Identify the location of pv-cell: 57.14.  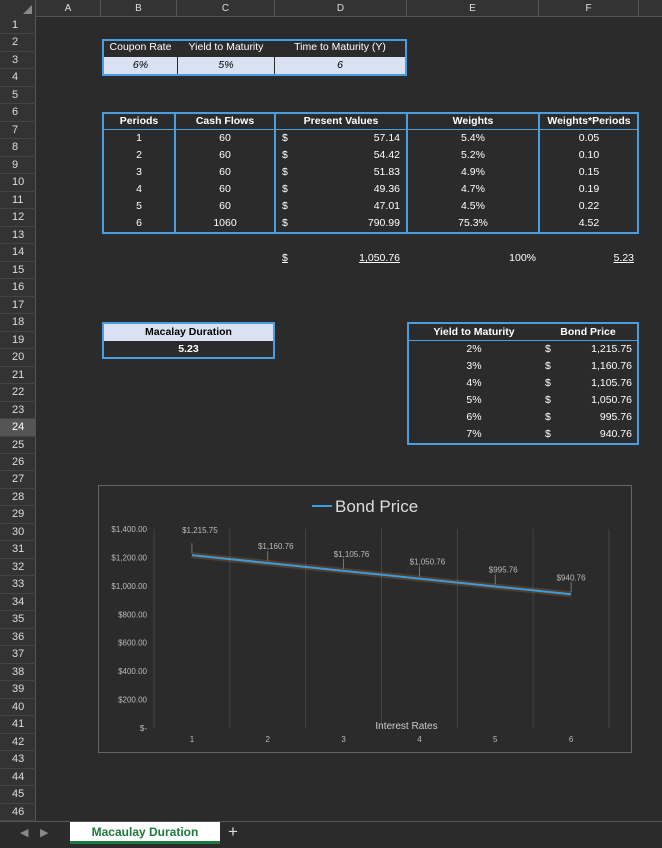
(365, 138).